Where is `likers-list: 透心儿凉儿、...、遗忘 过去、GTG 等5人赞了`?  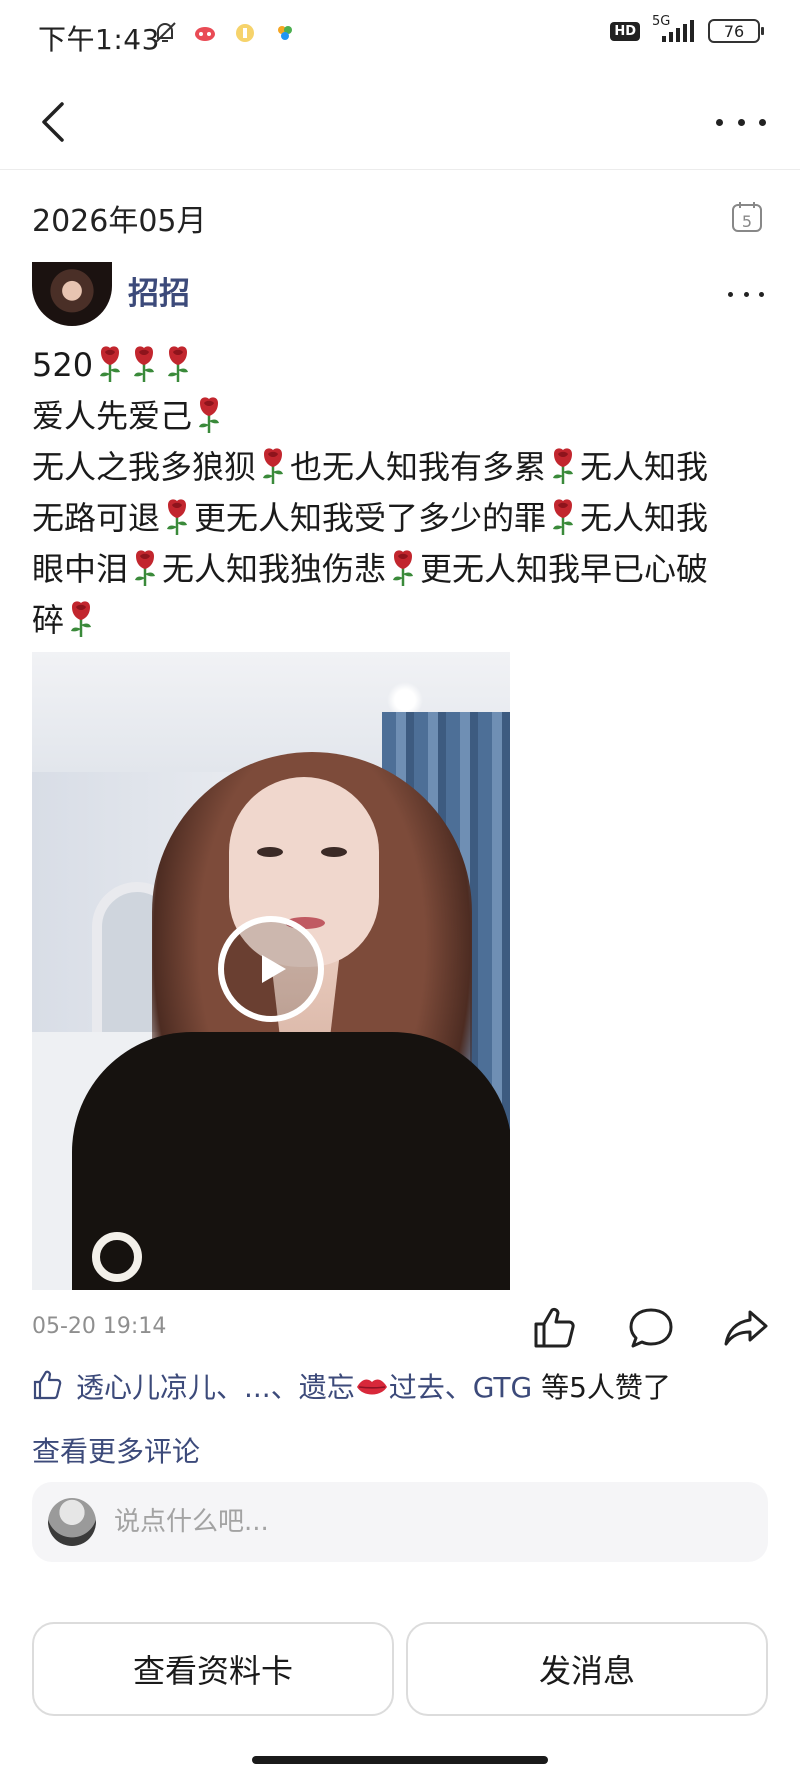 likers-list: 透心儿凉儿、...、遗忘 过去、GTG 等5人赞了 is located at coordinates (373, 1386).